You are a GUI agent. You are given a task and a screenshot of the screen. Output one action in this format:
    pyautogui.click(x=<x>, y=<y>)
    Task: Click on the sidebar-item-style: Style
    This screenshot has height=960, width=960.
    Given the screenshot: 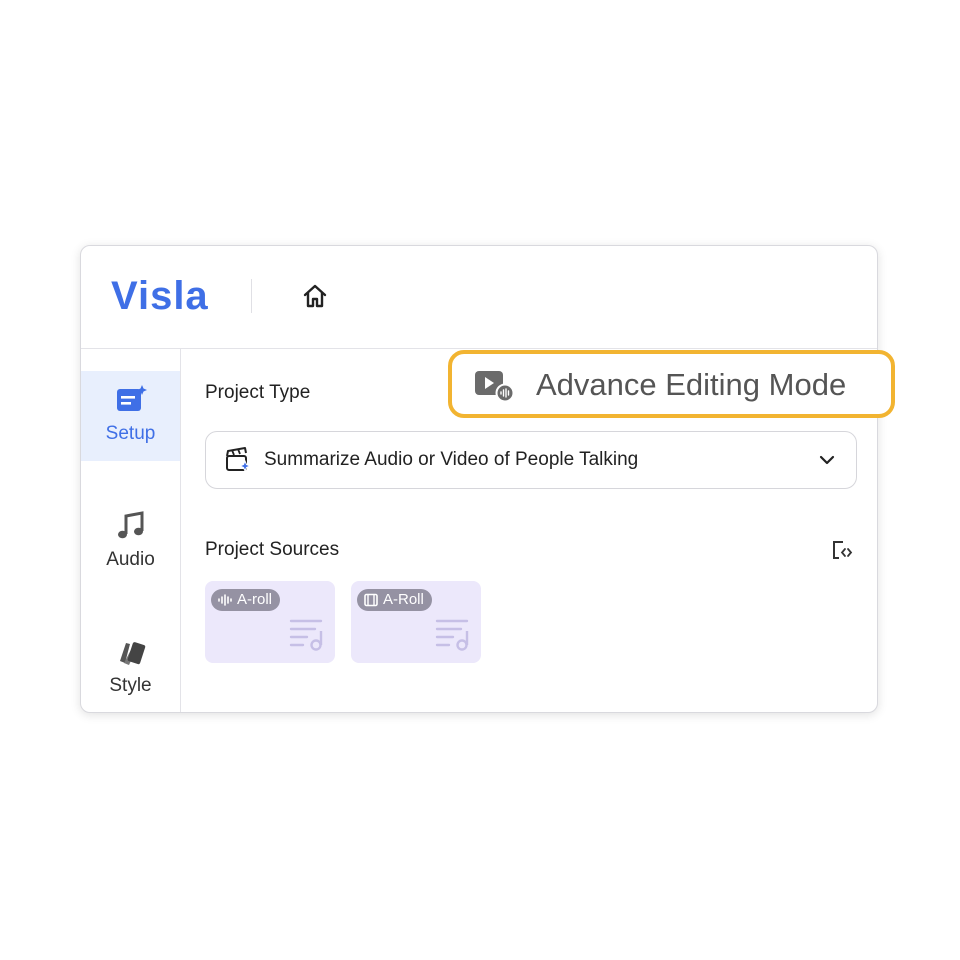 What is the action you would take?
    pyautogui.click(x=130, y=667)
    